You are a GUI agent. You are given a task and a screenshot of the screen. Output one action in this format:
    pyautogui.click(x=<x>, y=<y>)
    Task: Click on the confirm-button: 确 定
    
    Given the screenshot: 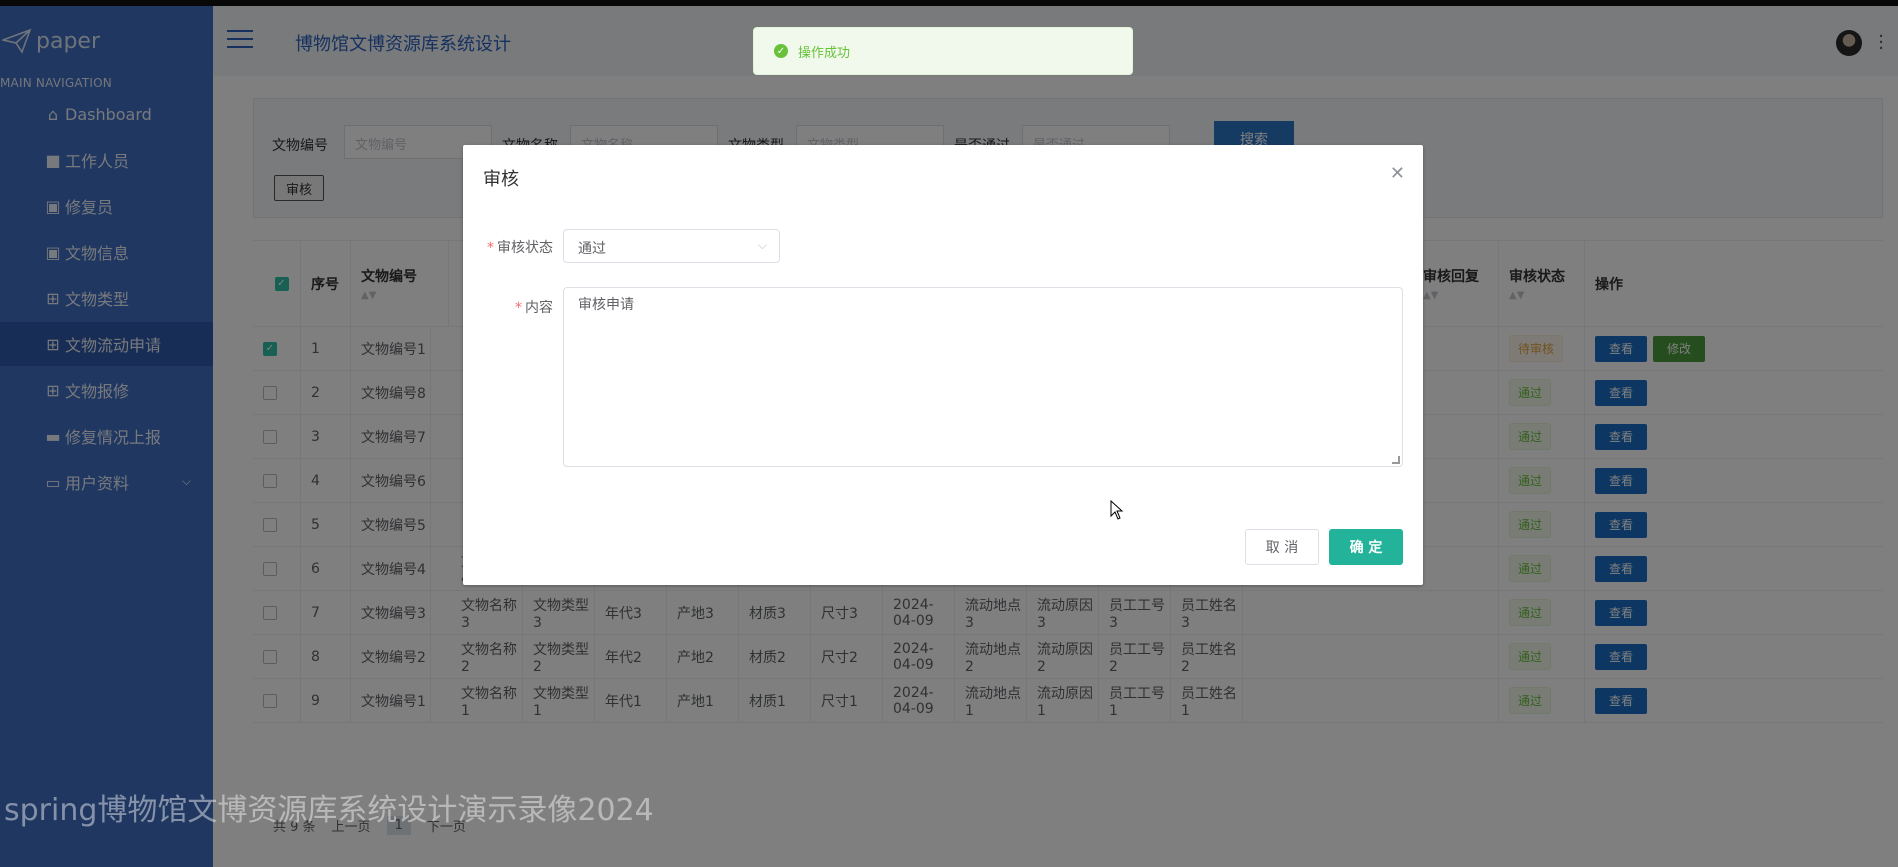 What is the action you would take?
    pyautogui.click(x=1366, y=547)
    